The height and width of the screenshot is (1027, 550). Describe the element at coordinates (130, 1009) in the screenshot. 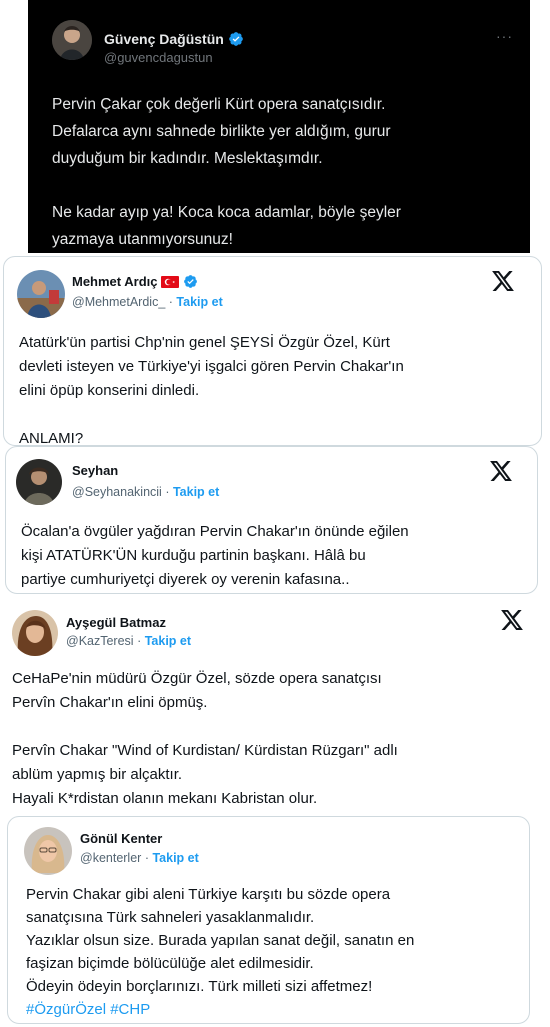

I see `hashtag-link: #CHP` at that location.